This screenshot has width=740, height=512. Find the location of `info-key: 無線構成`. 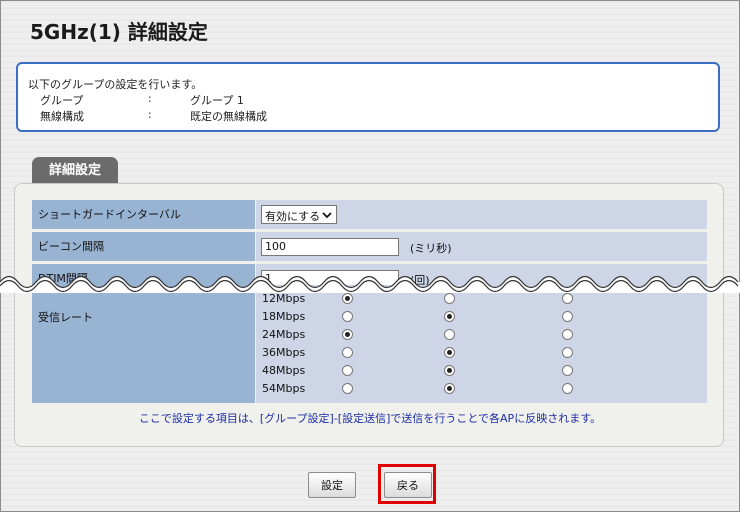

info-key: 無線構成 is located at coordinates (62, 116).